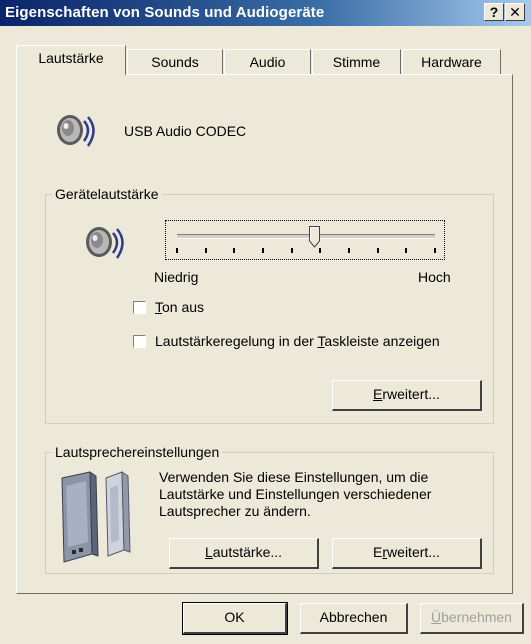 Image resolution: width=531 pixels, height=644 pixels. I want to click on ok-button: OK, so click(235, 618).